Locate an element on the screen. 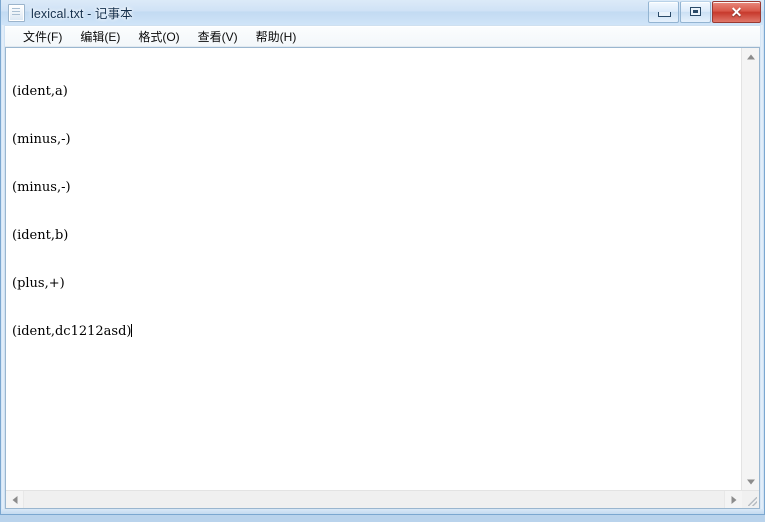  text-caret is located at coordinates (132, 330).